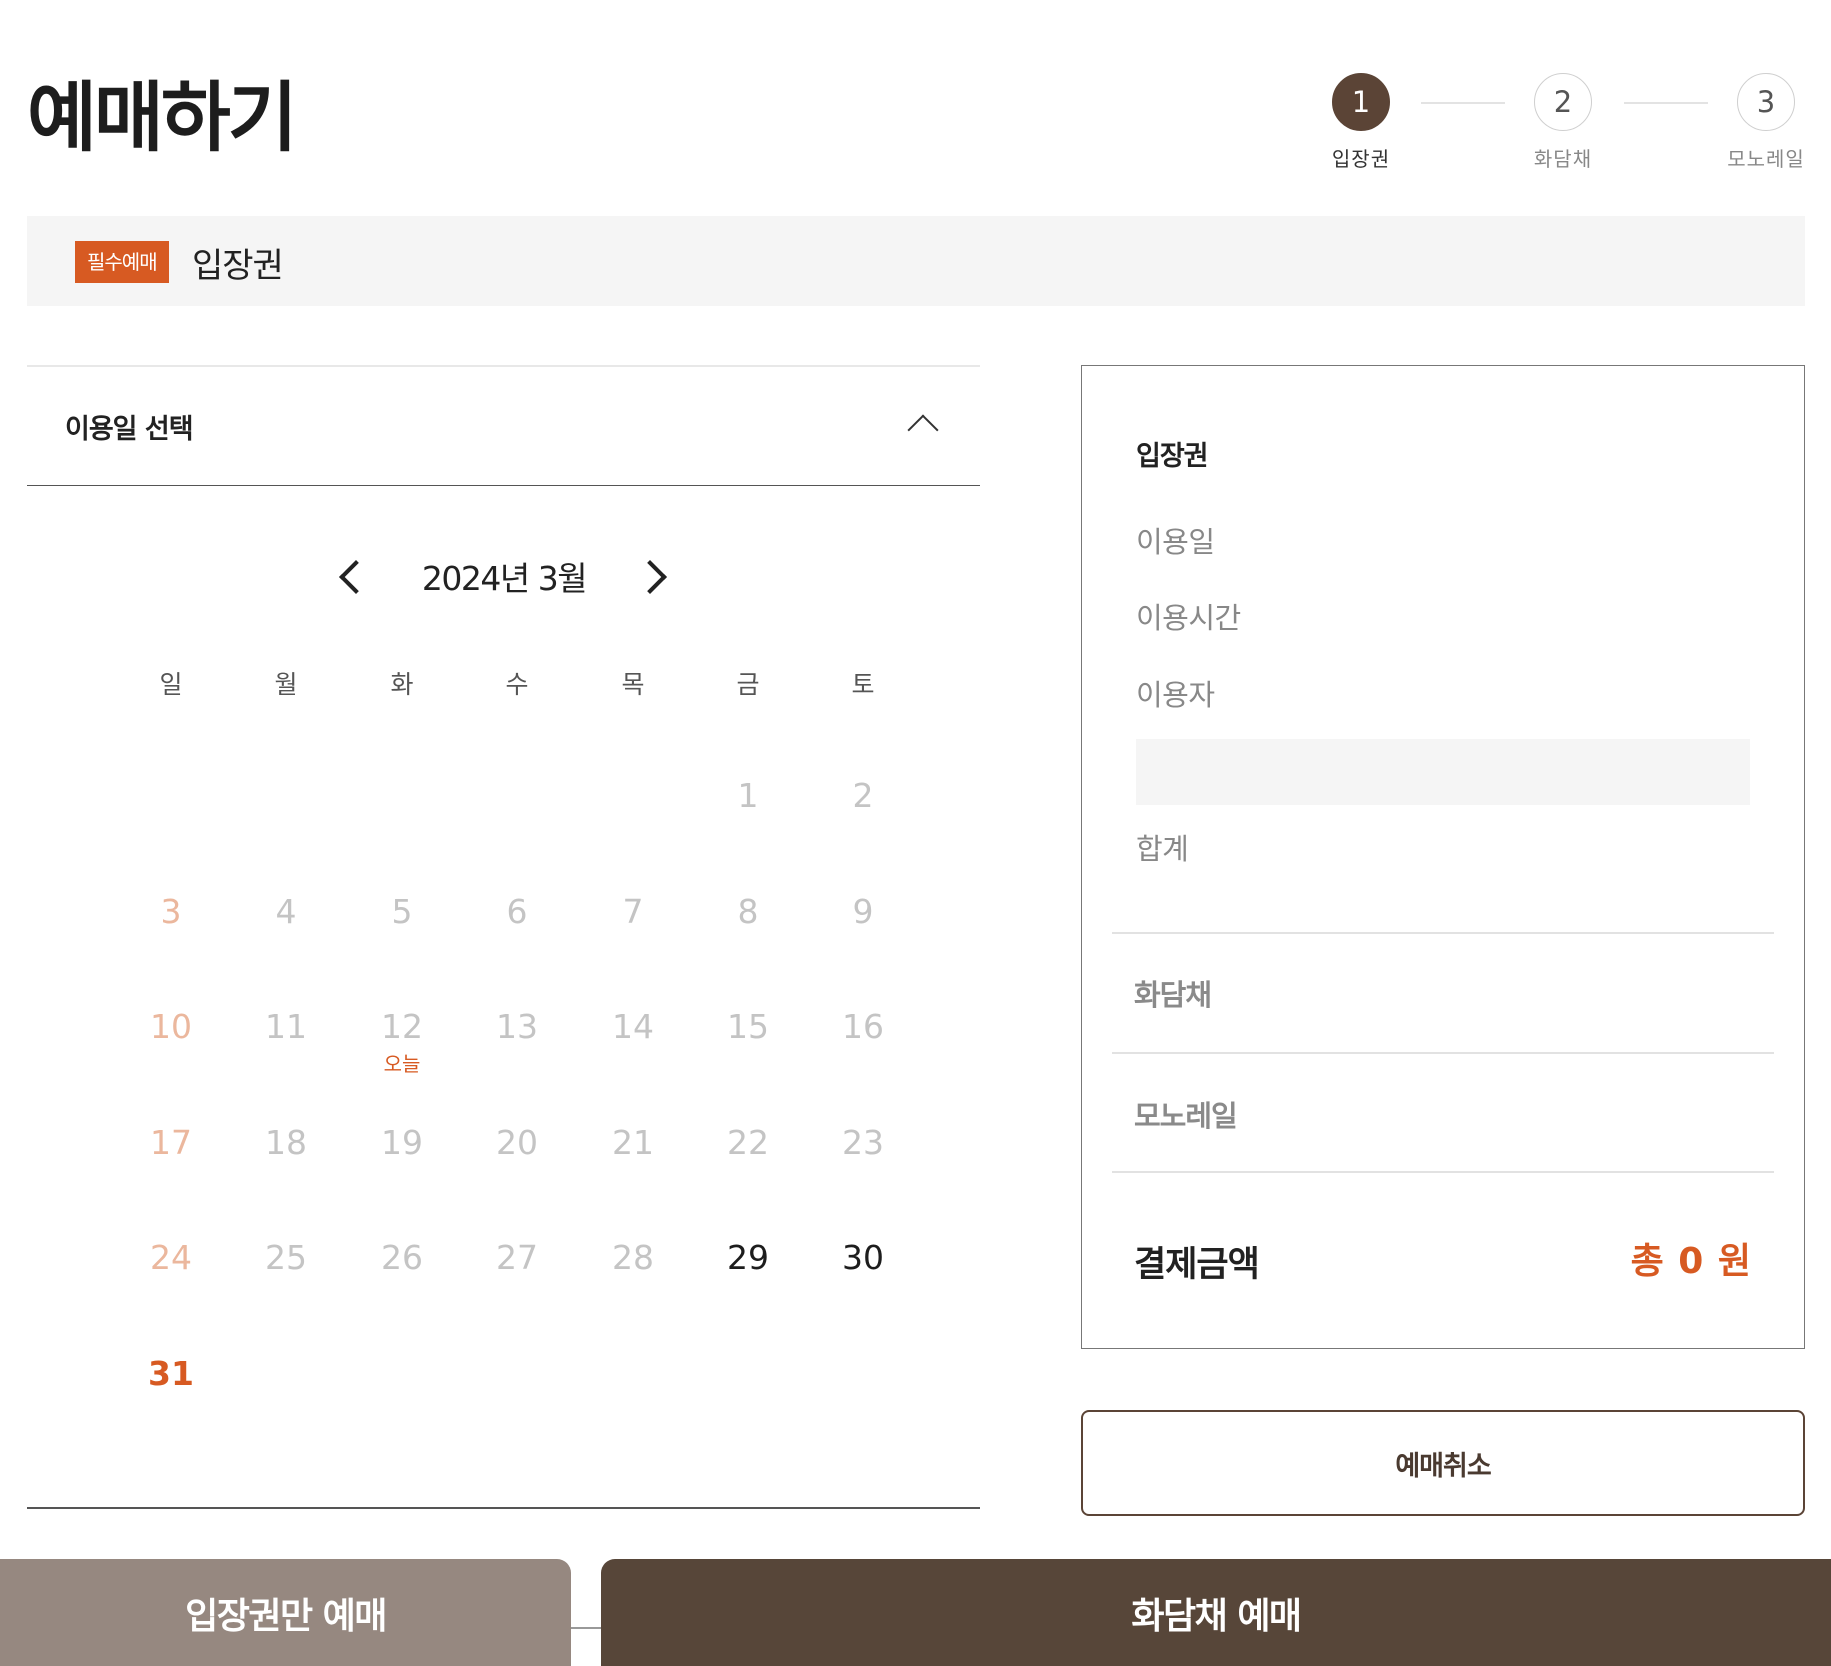 The width and height of the screenshot is (1831, 1666). What do you see at coordinates (1563, 102) in the screenshot?
I see `step-number: 2` at bounding box center [1563, 102].